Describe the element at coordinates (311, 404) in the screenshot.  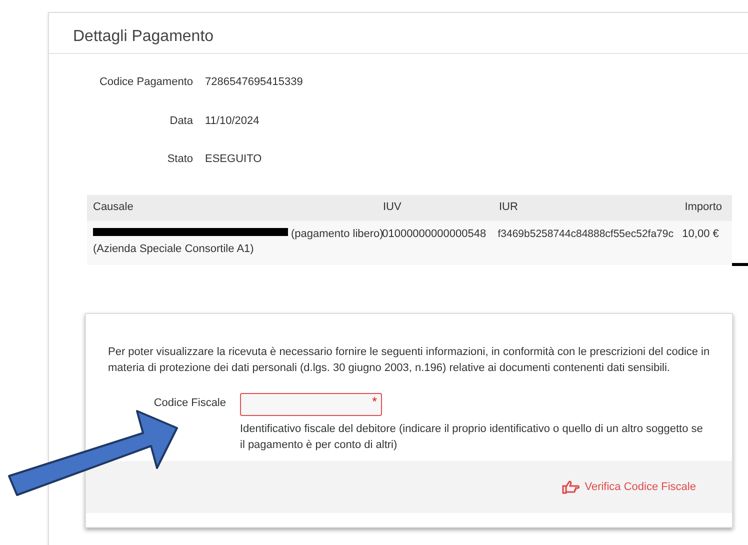
I see `input-field: *` at that location.